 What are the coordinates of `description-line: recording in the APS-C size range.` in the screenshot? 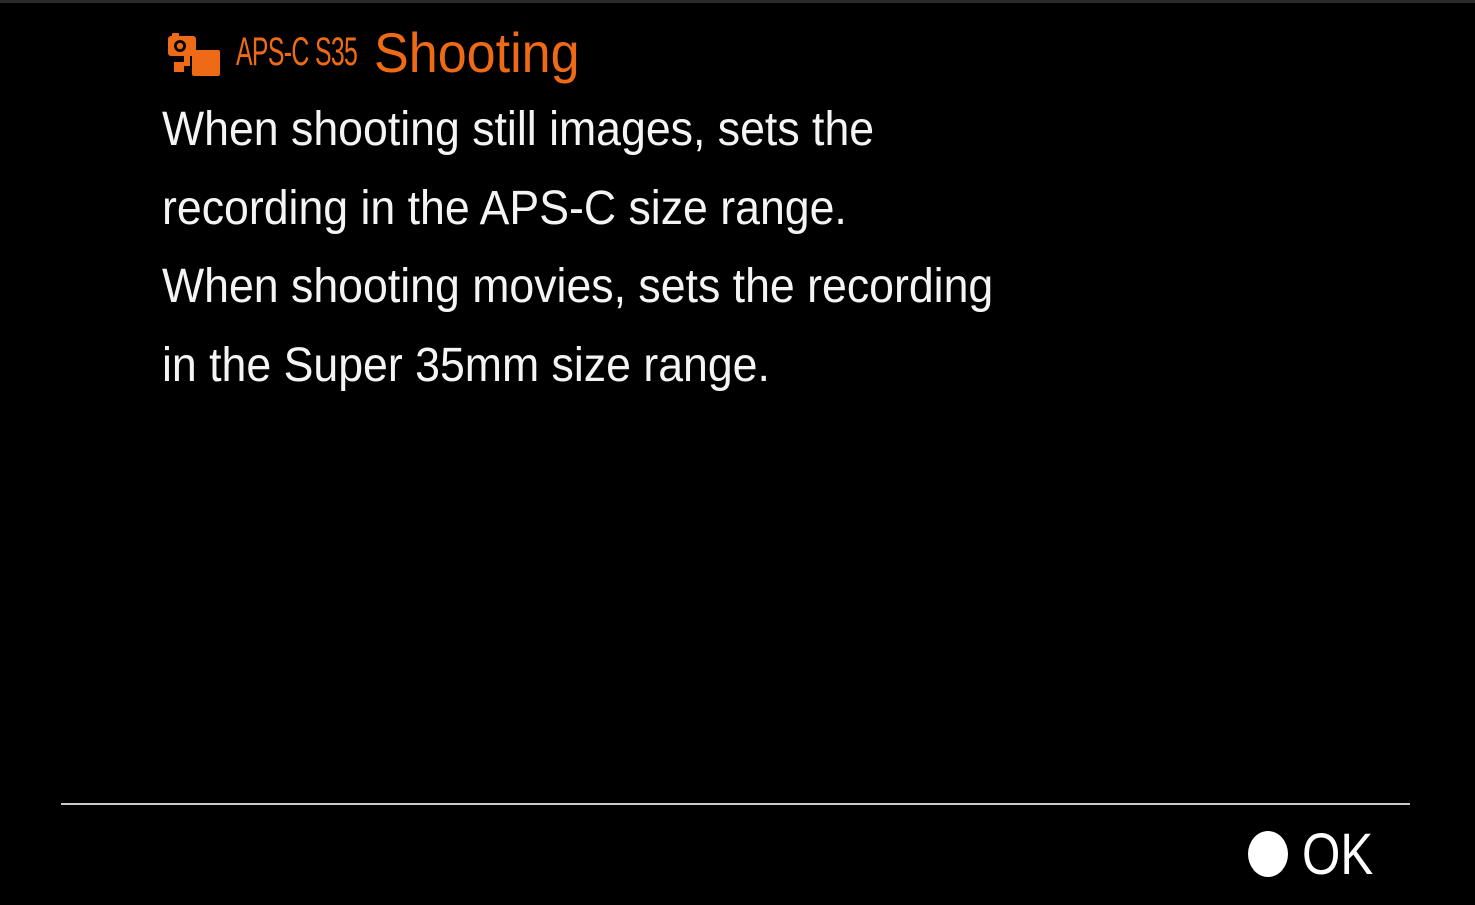 It's located at (504, 208).